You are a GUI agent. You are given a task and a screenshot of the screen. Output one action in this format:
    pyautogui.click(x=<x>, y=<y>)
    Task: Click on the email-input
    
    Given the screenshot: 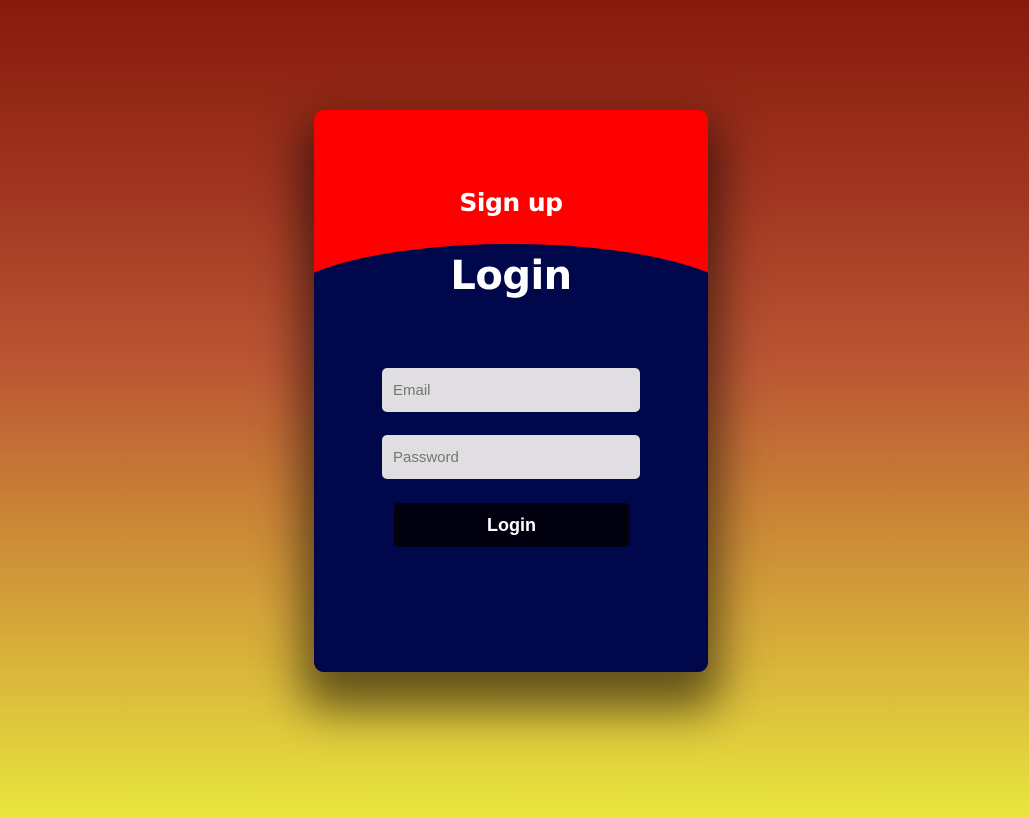 What is the action you would take?
    pyautogui.click(x=511, y=390)
    